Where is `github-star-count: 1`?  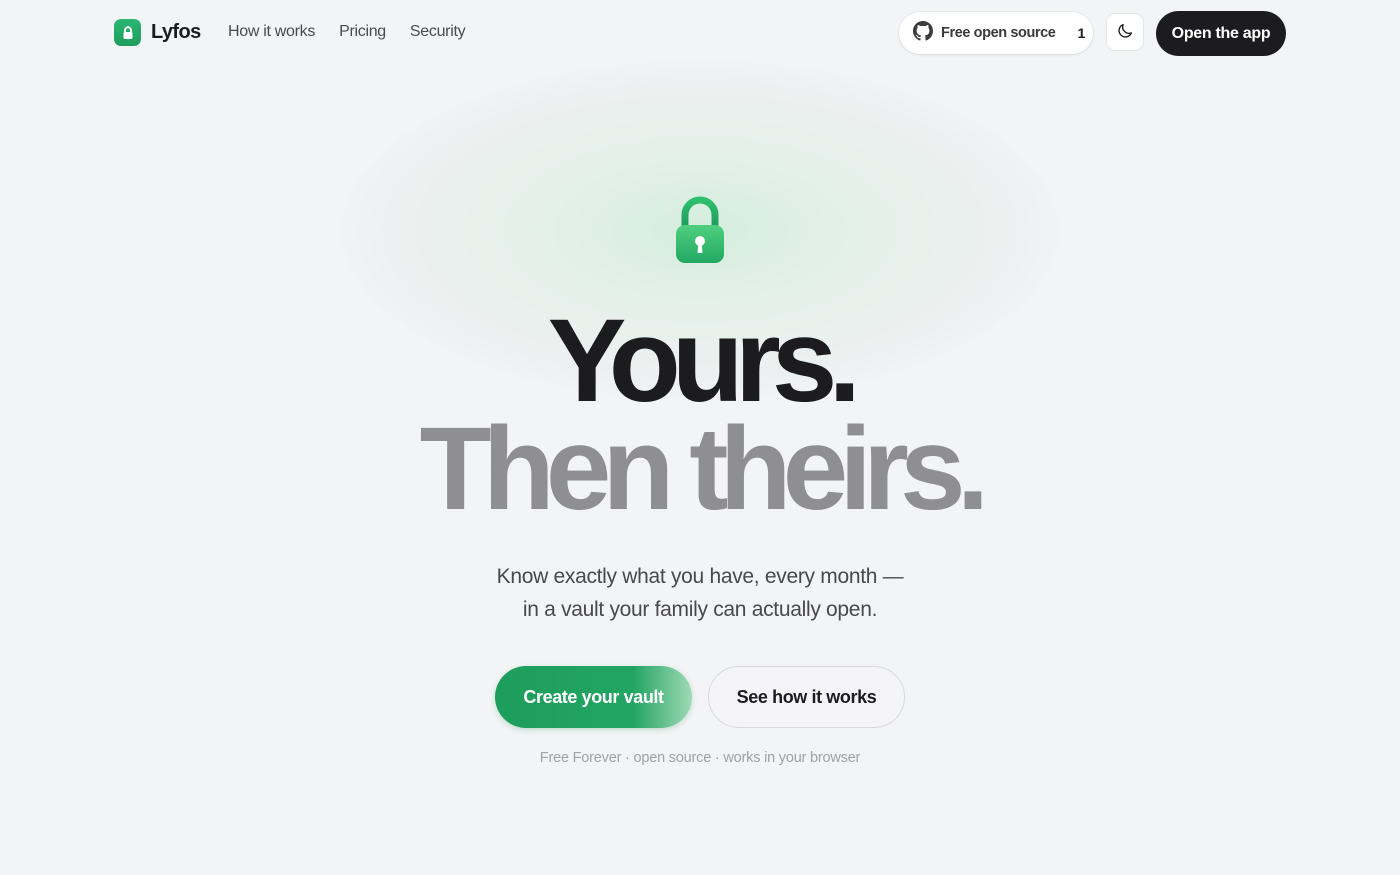 github-star-count: 1 is located at coordinates (1081, 33).